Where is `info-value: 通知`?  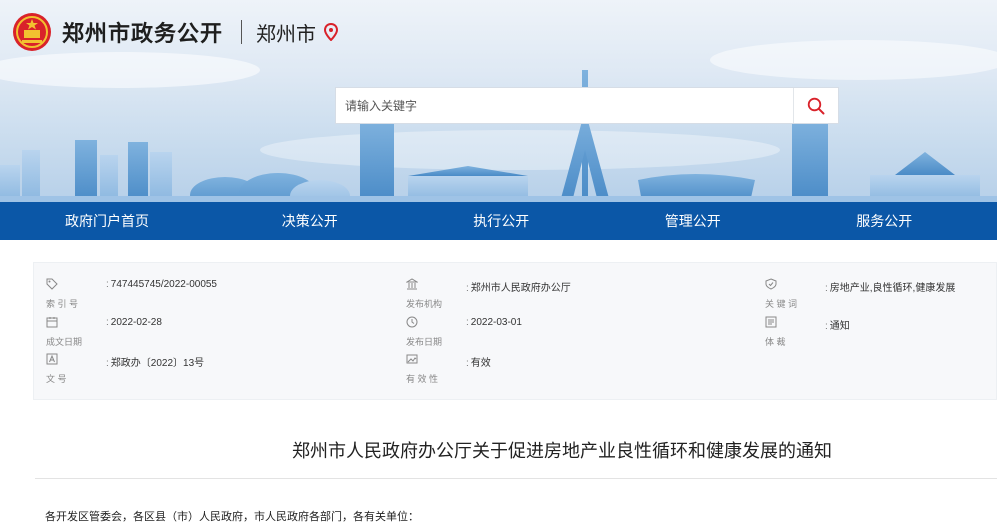 info-value: 通知 is located at coordinates (837, 324).